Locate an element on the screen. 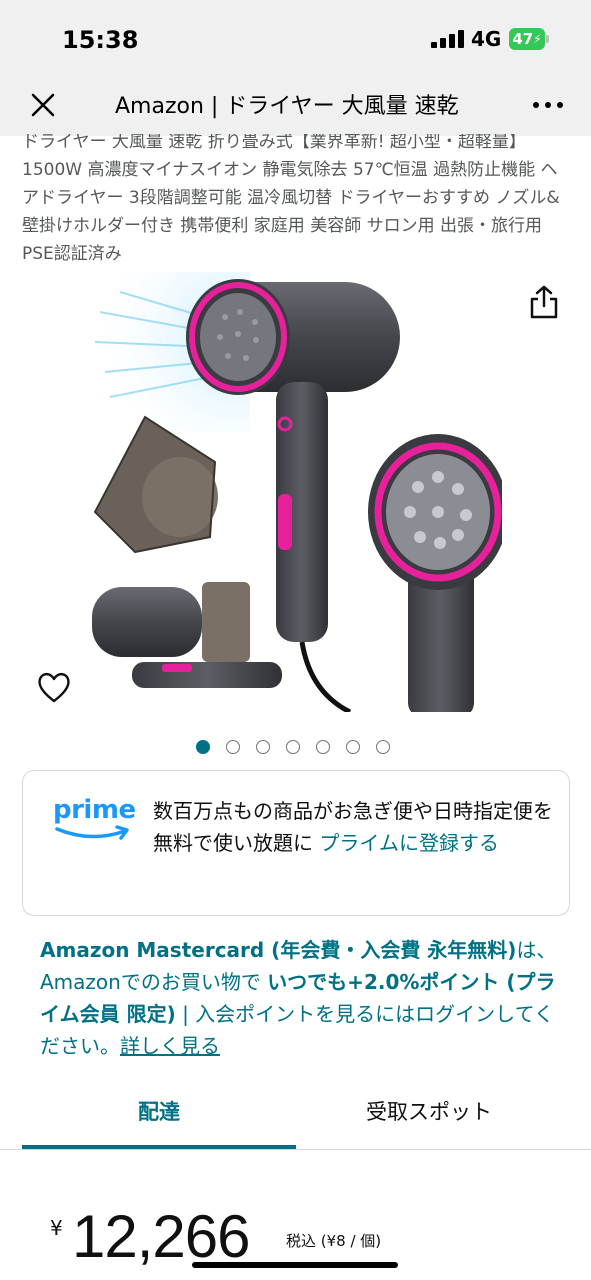 This screenshot has width=591, height=1280. share-icon is located at coordinates (544, 302).